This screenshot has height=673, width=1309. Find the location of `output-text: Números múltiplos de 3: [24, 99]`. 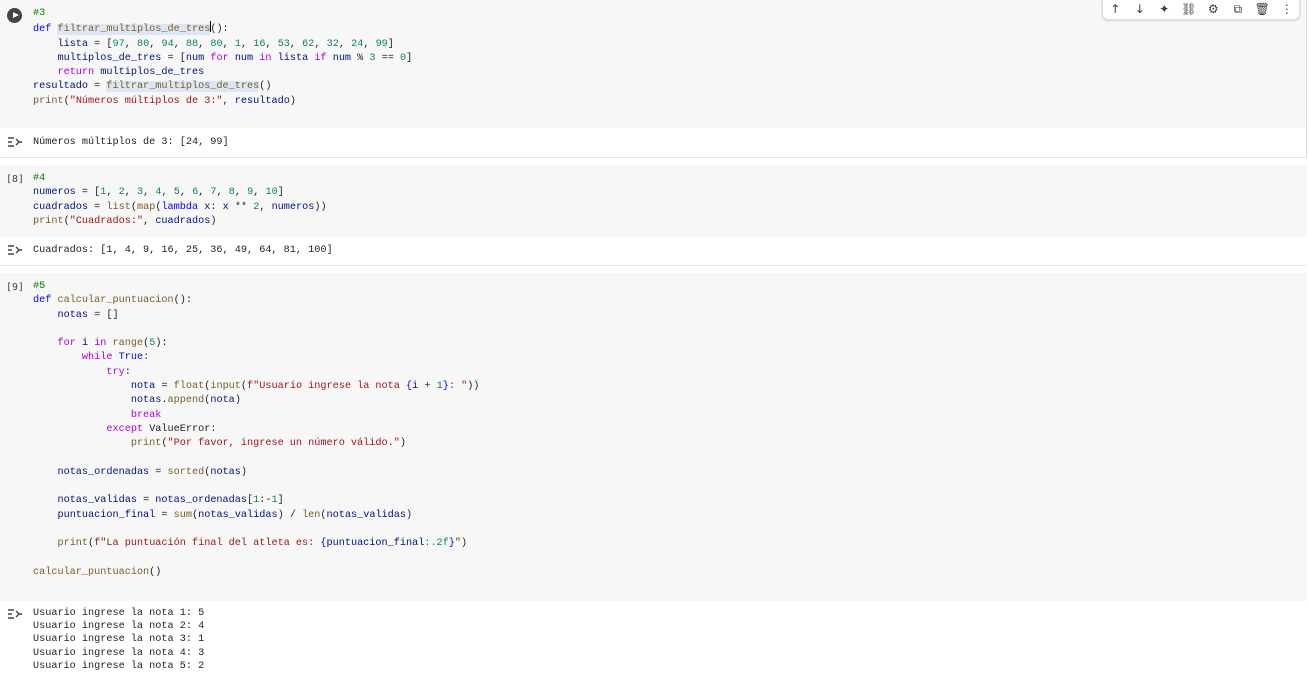

output-text: Números múltiplos de 3: [24, 99] is located at coordinates (131, 142).